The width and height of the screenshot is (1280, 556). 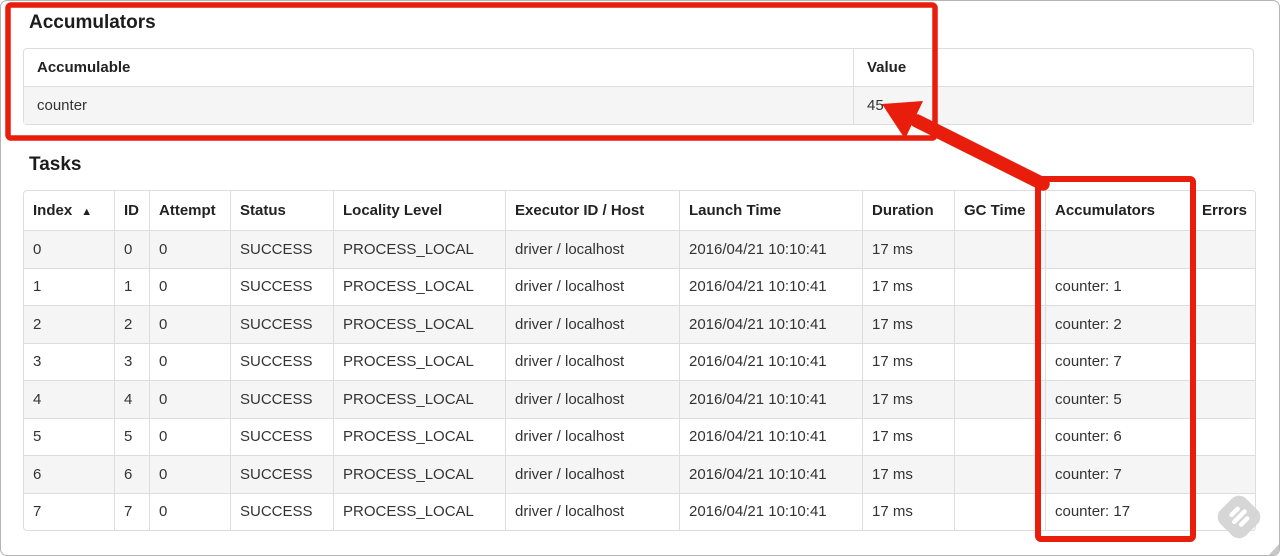 I want to click on cell-id: 4, so click(x=131, y=399).